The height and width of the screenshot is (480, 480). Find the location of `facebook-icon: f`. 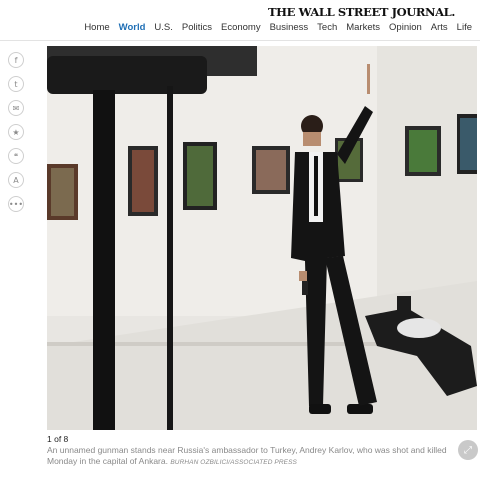

facebook-icon: f is located at coordinates (16, 60).